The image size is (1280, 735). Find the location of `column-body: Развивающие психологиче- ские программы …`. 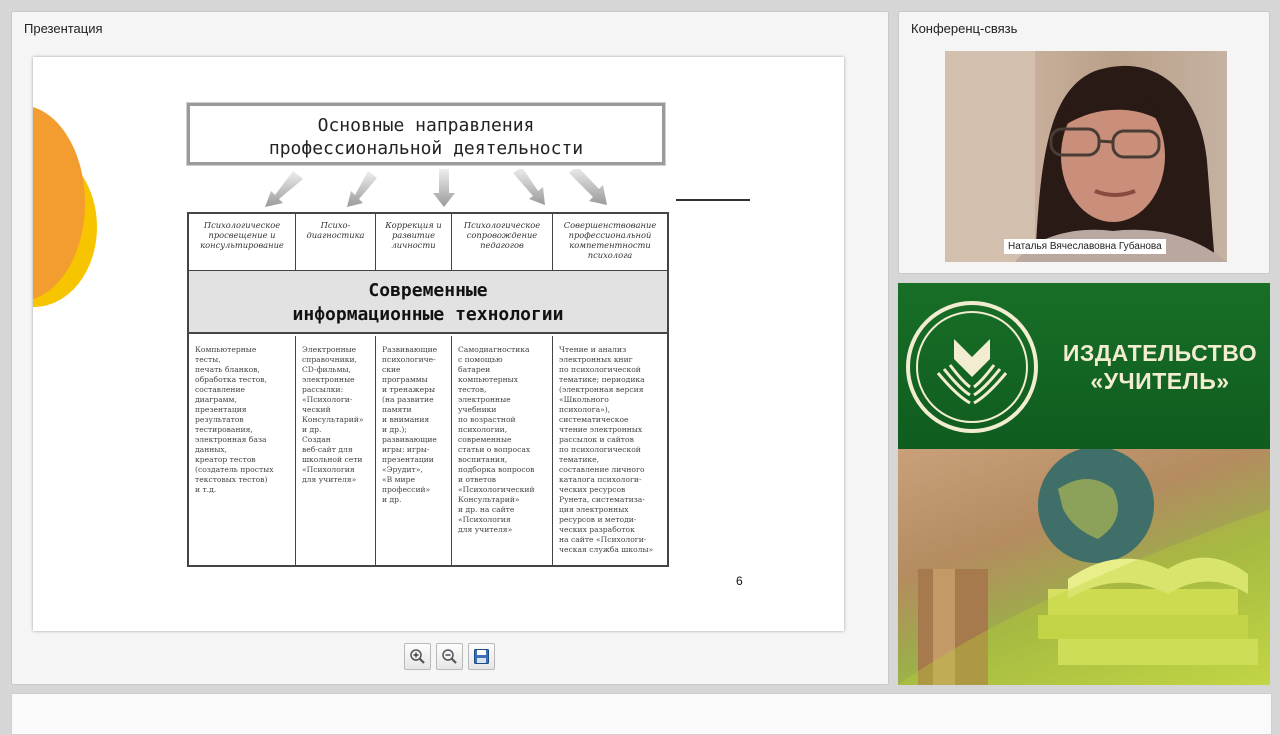

column-body: Развивающие психологиче- ские программы … is located at coordinates (414, 450).